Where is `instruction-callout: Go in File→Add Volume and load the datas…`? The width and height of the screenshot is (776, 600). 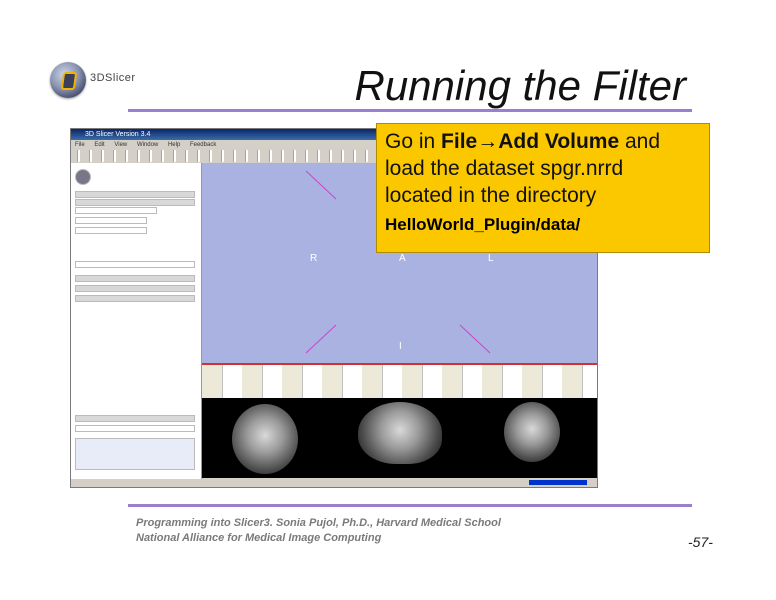
instruction-callout: Go in File→Add Volume and load the datas… is located at coordinates (543, 188).